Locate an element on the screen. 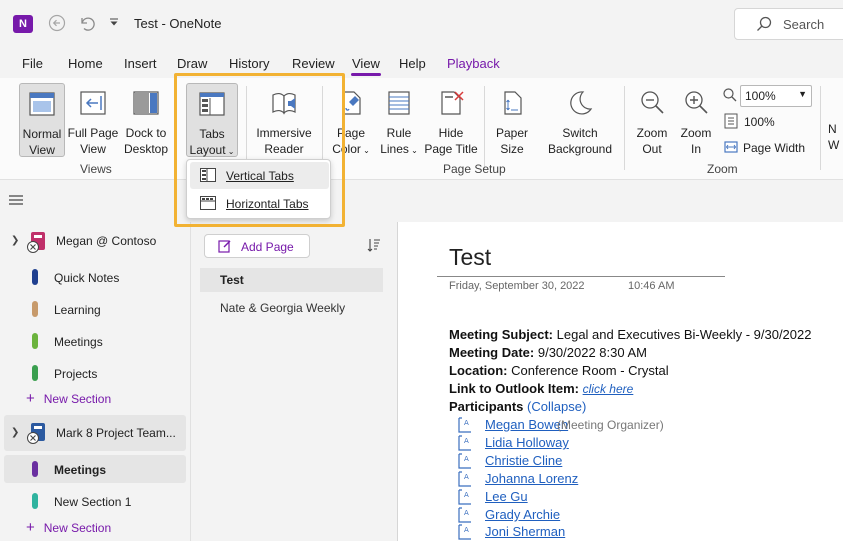 This screenshot has width=843, height=541. section-projects: Projects is located at coordinates (95, 373).